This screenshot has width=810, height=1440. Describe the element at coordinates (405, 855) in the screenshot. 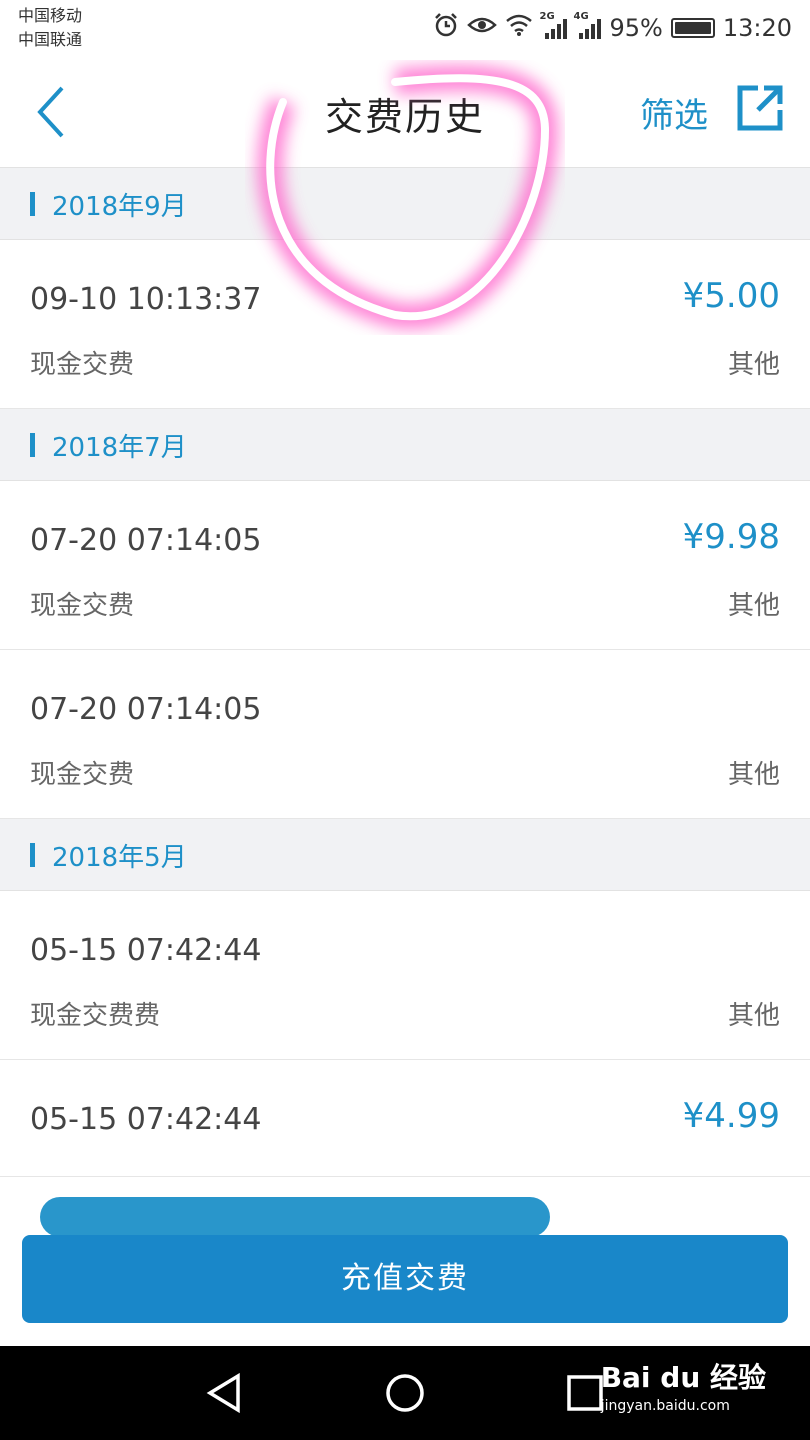

I see `month-header: 2018年5月` at that location.